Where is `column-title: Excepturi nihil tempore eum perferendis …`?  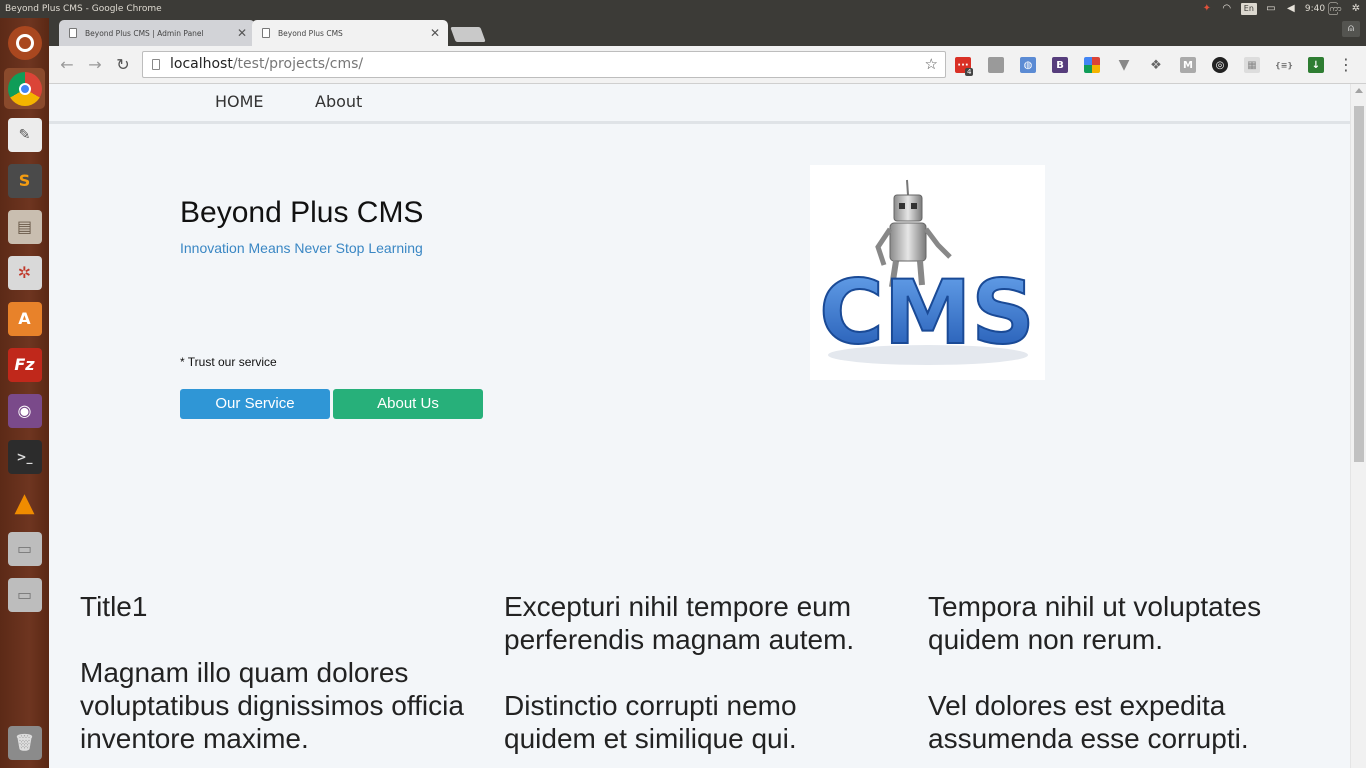
column-title: Excepturi nihil tempore eum perferendis … is located at coordinates (679, 623).